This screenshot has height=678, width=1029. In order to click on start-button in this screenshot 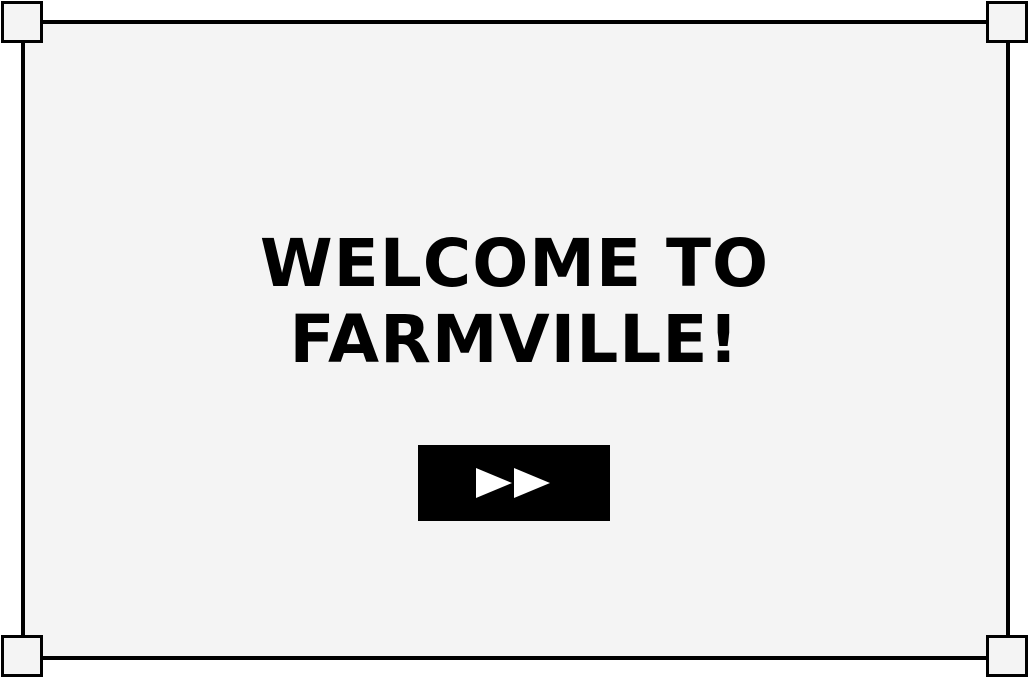, I will do `click(514, 483)`.